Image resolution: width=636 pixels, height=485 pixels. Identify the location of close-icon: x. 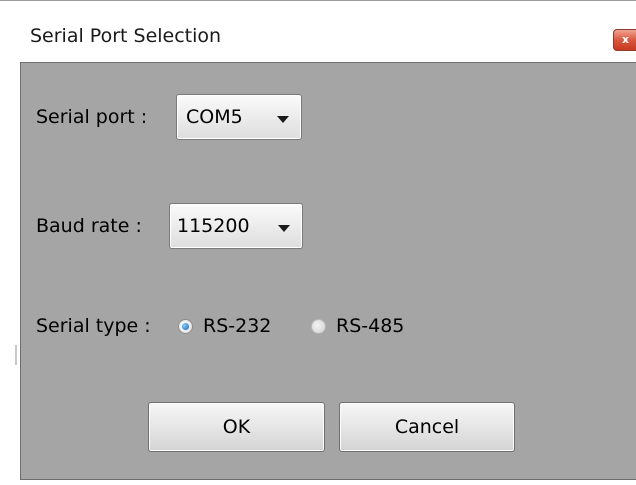
(625, 39).